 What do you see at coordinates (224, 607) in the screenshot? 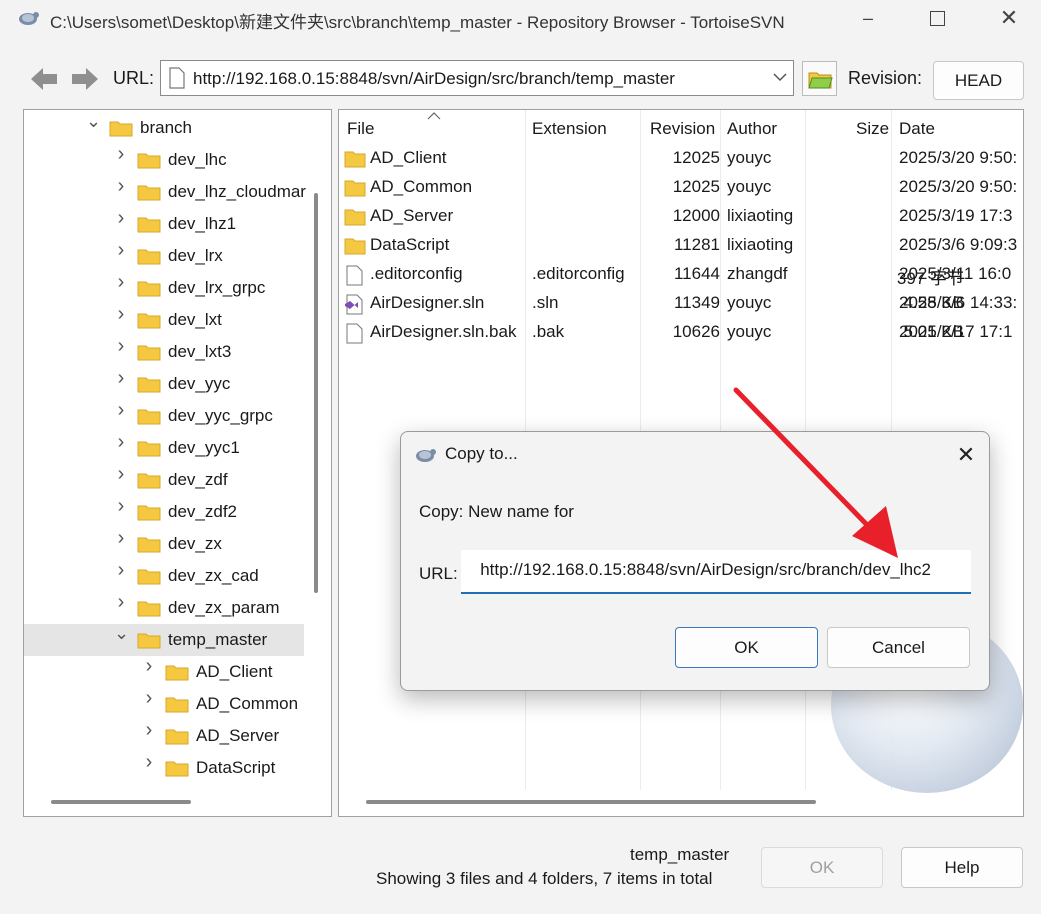
I see `tree-item-label: dev_zx_param` at bounding box center [224, 607].